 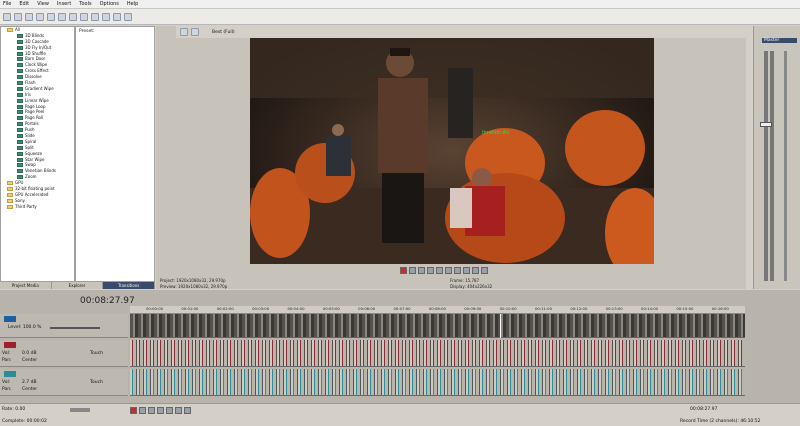 What do you see at coordinates (132, 4) in the screenshot?
I see `menu-help: Help` at bounding box center [132, 4].